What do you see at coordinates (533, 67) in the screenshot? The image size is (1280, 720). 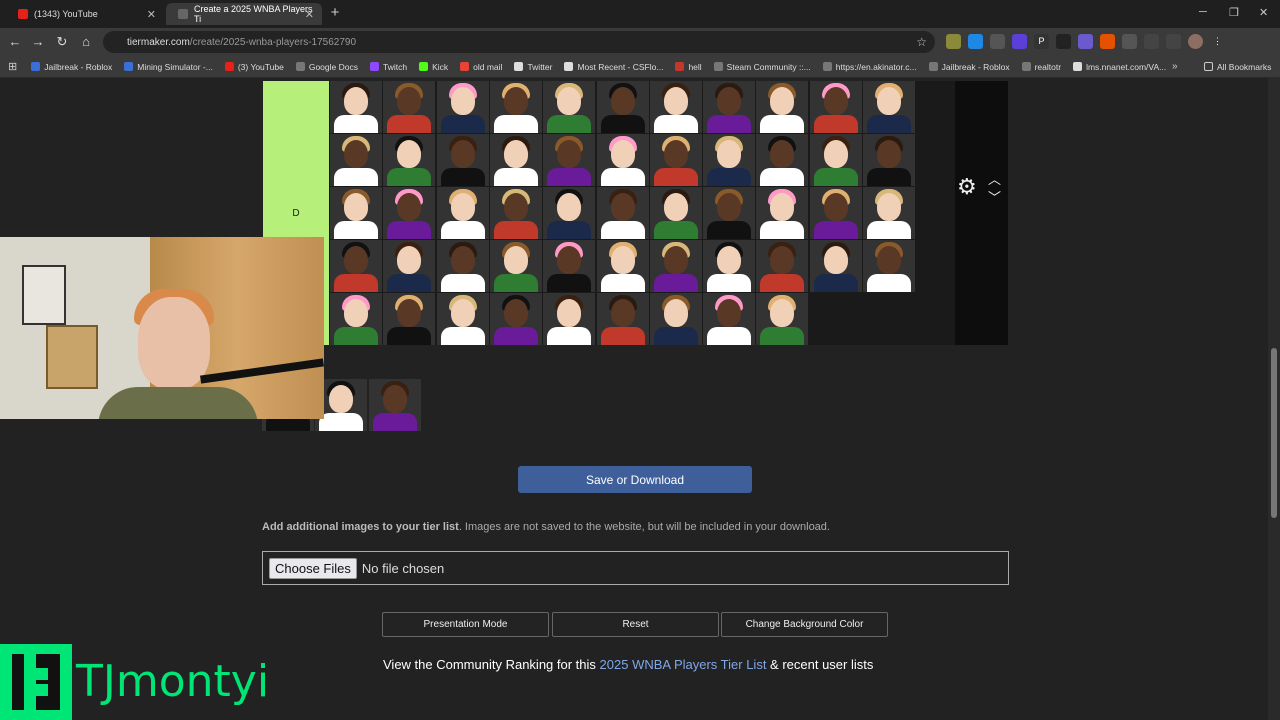 I see `bookmark-item: Twitter` at bounding box center [533, 67].